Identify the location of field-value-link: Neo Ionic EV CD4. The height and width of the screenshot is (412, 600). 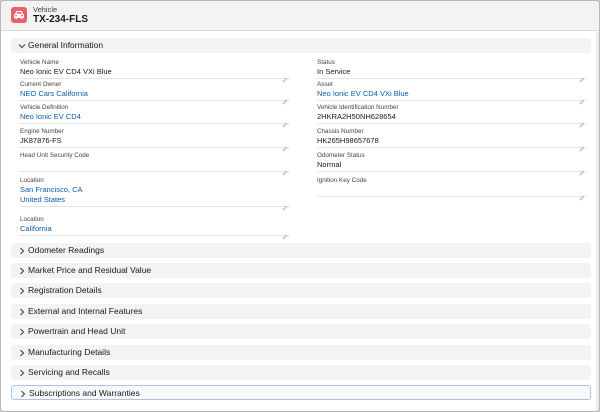
(155, 117).